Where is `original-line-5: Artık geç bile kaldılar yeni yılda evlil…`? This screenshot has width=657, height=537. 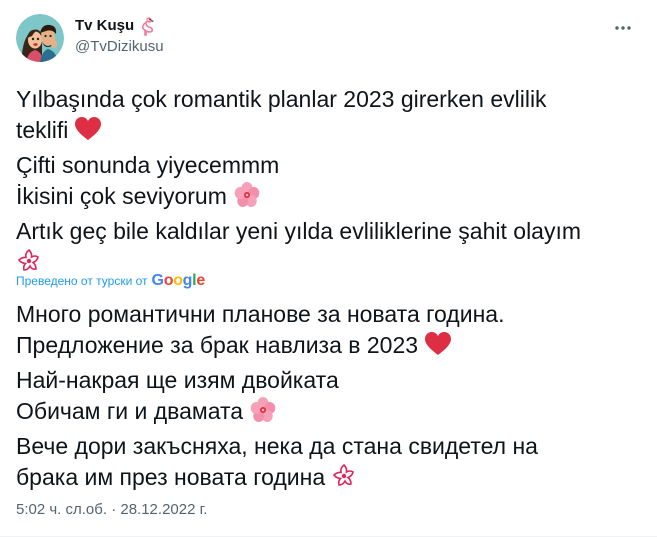 original-line-5: Artık geç bile kaldılar yeni yılda evlil… is located at coordinates (299, 231).